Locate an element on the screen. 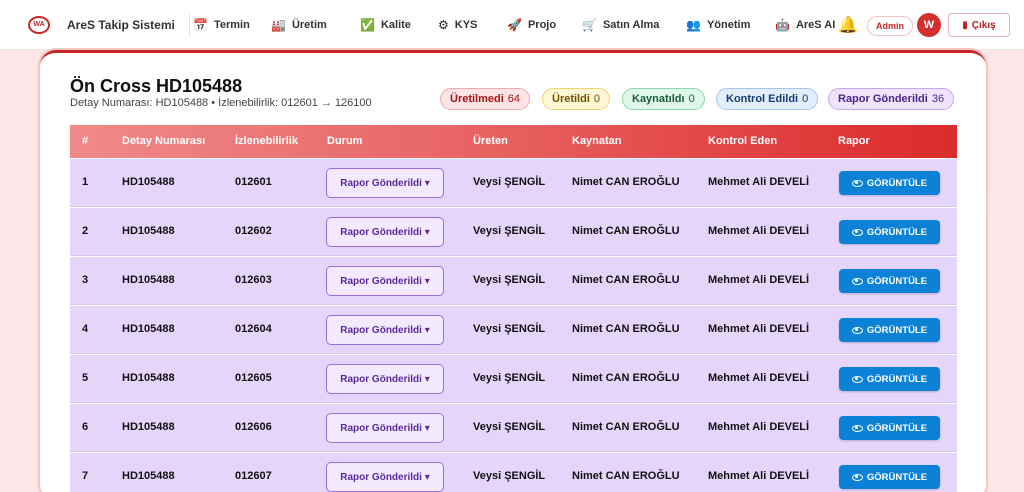 The width and height of the screenshot is (1024, 492). app-title: AreS Takip Sistemi is located at coordinates (121, 24).